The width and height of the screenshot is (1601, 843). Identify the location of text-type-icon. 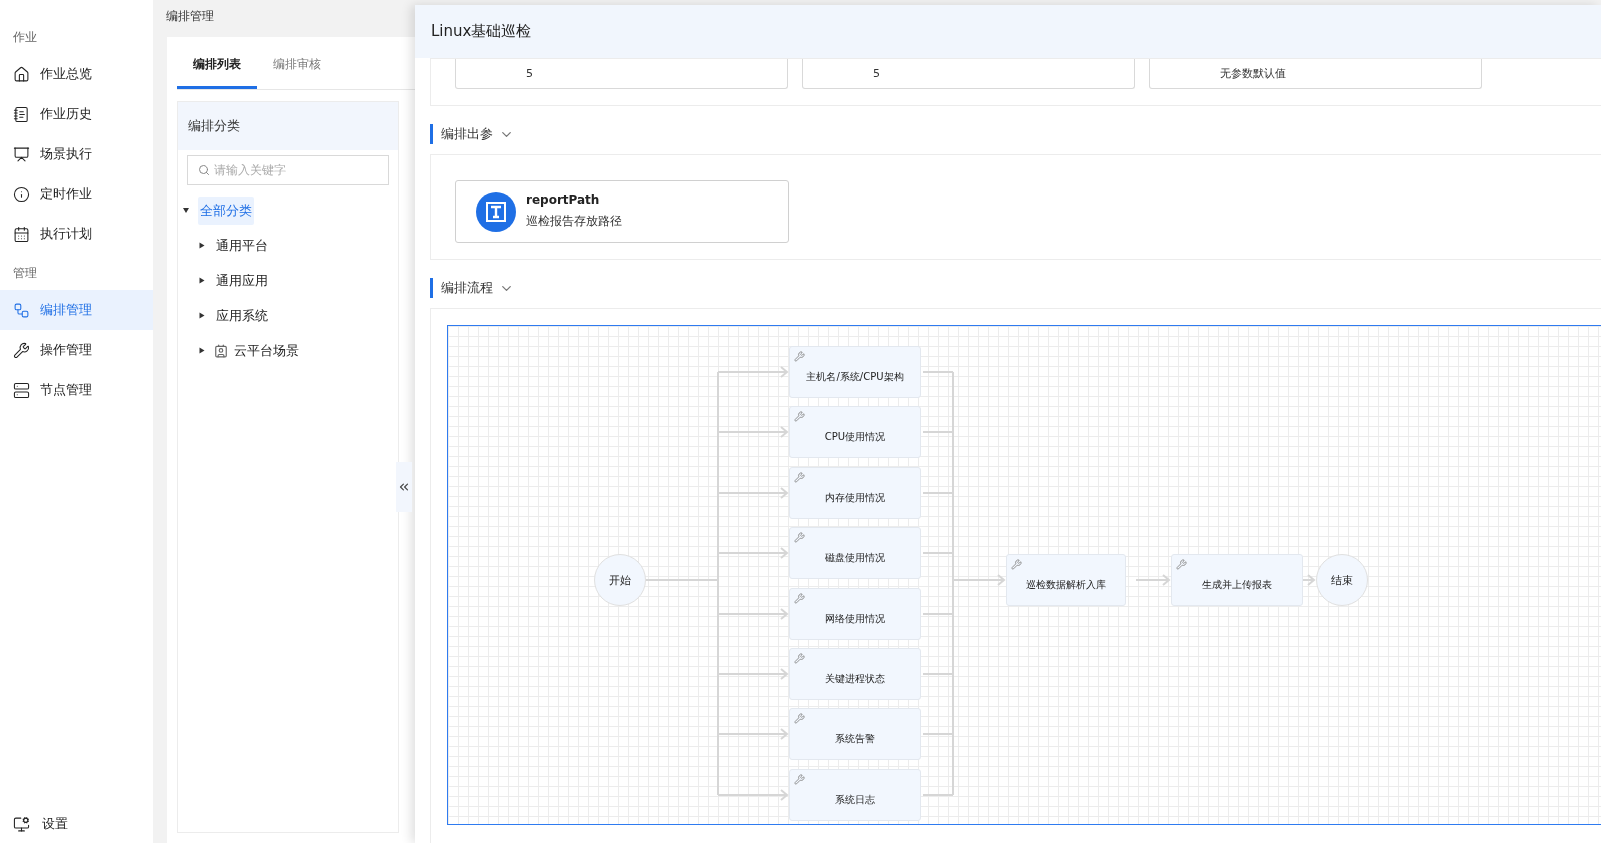
(496, 211).